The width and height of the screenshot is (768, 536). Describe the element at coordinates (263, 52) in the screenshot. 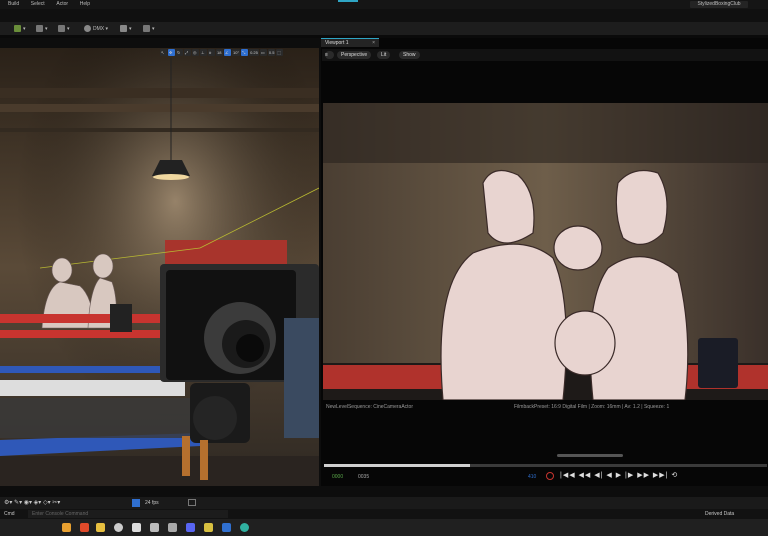

I see `camera-speed-icon: ▭` at that location.